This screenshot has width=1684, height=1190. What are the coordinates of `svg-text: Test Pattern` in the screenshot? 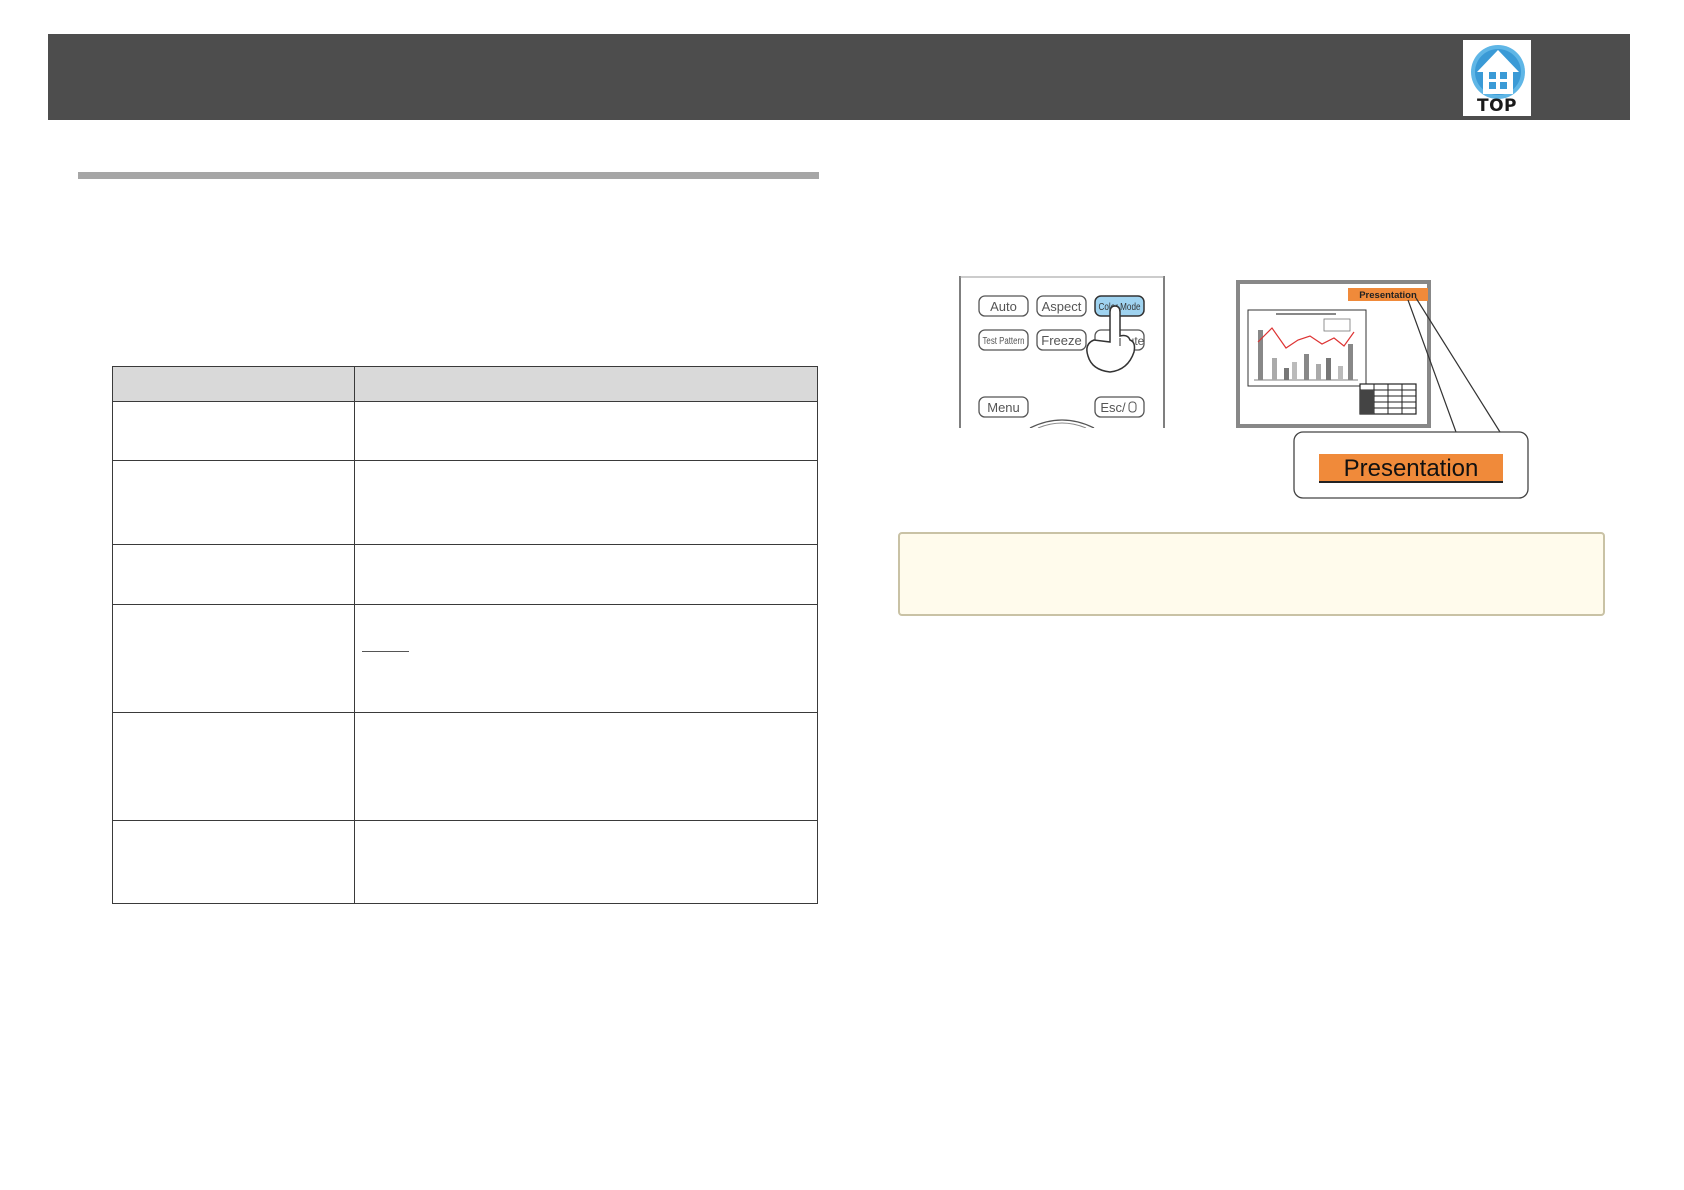 It's located at (1004, 341).